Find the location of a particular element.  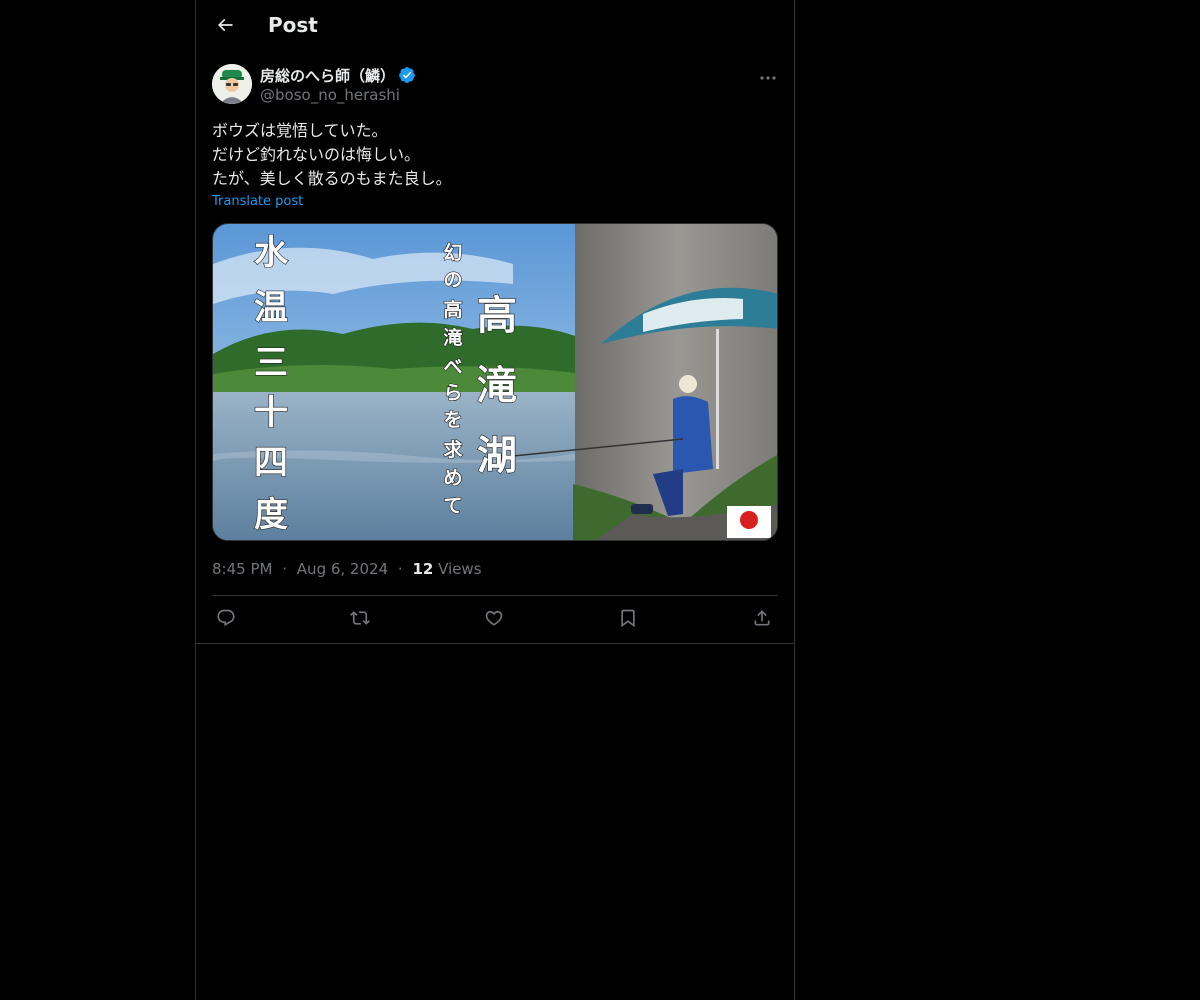

views-label: Views is located at coordinates (460, 569).